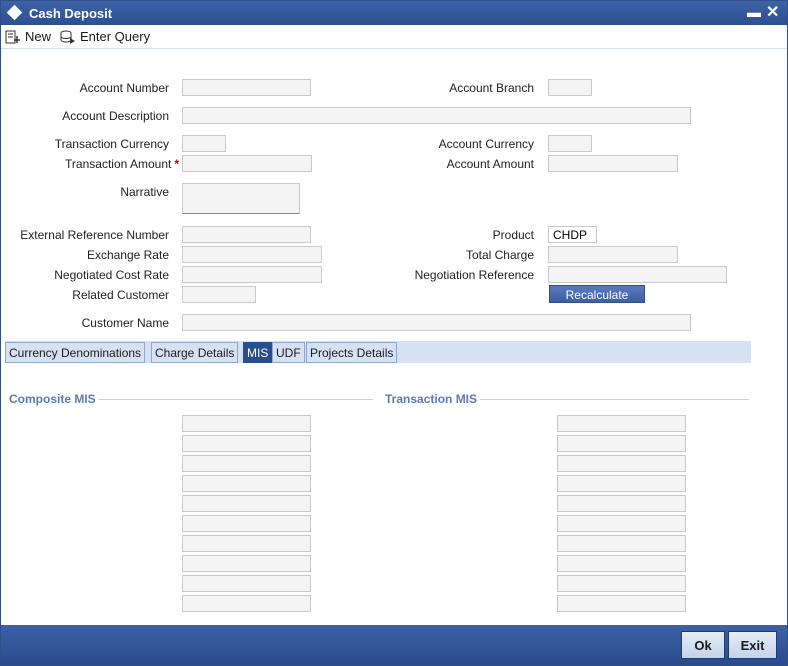 This screenshot has width=788, height=666. I want to click on composite-mis-title: Composite MIS, so click(52, 399).